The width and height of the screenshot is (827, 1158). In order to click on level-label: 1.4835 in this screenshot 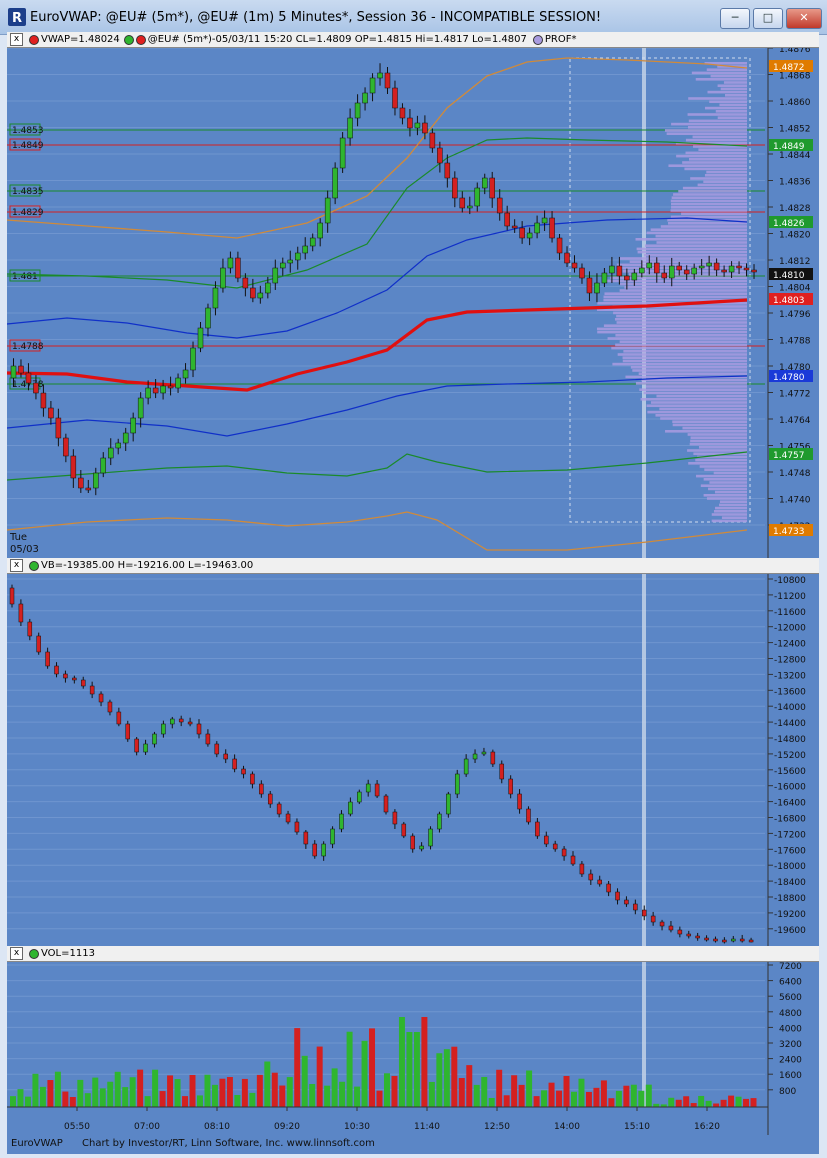, I will do `click(28, 192)`.